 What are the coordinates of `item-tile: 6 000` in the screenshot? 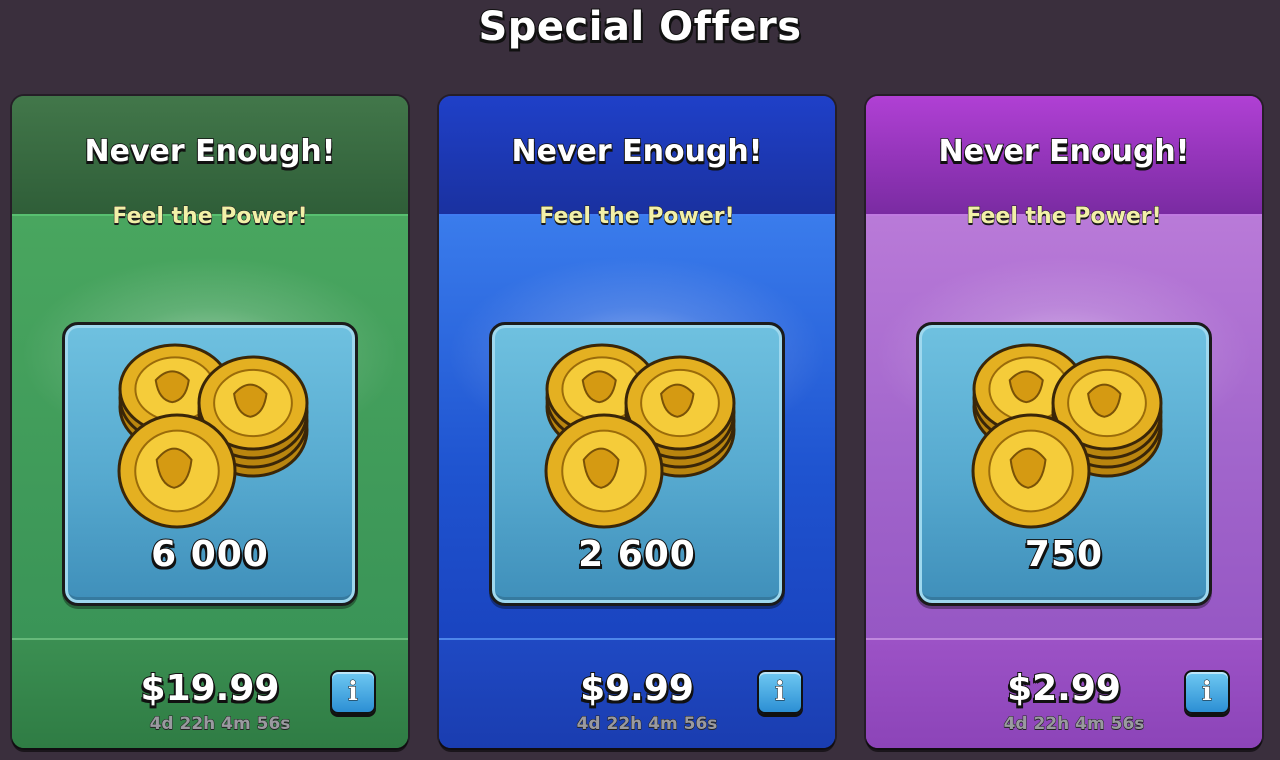 It's located at (210, 464).